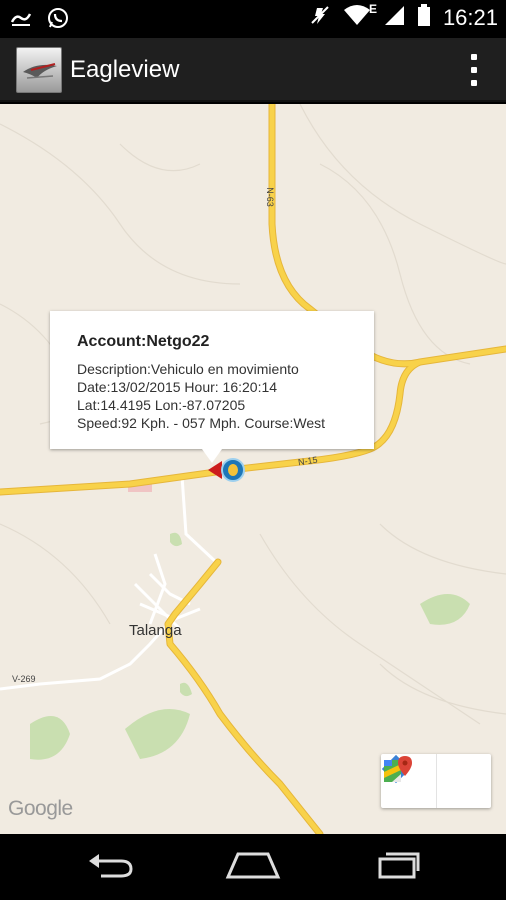  What do you see at coordinates (474, 70) in the screenshot?
I see `overflow-menu-icon` at bounding box center [474, 70].